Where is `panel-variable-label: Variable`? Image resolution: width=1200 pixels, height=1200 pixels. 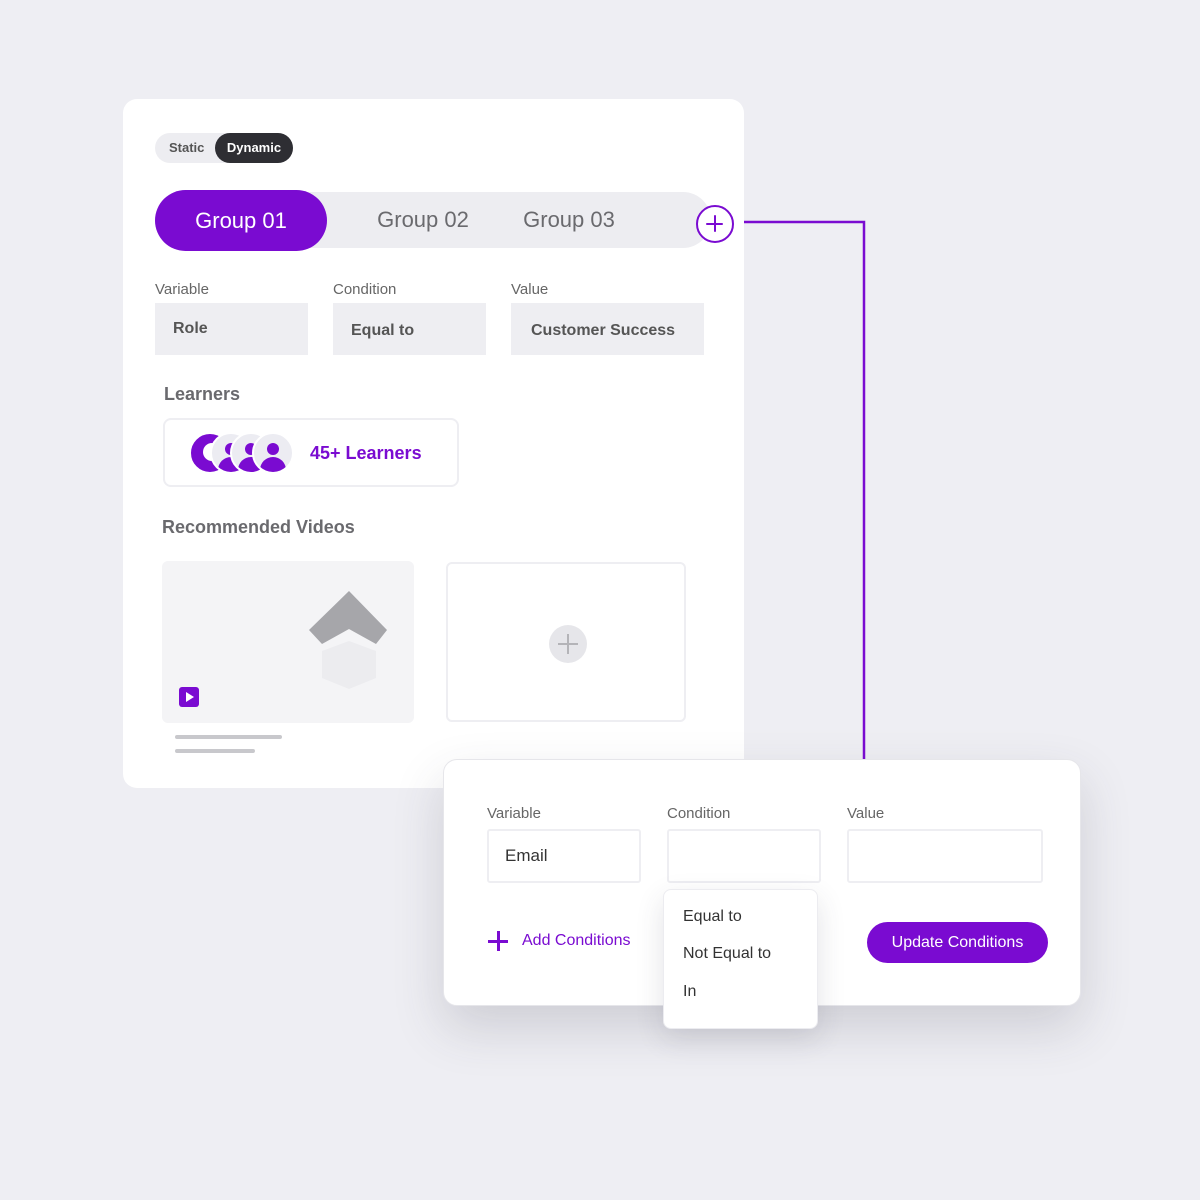 panel-variable-label: Variable is located at coordinates (514, 813).